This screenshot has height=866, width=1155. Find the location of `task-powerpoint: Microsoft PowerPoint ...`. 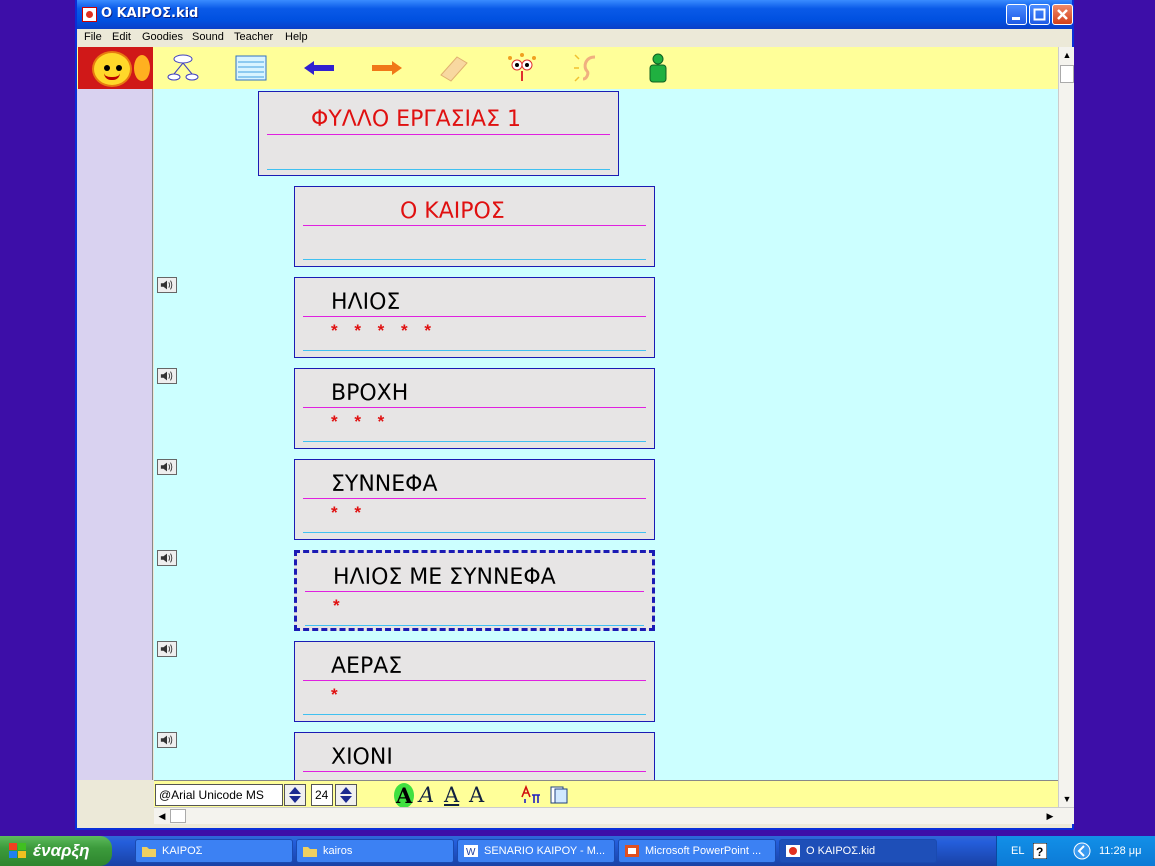

task-powerpoint: Microsoft PowerPoint ... is located at coordinates (697, 851).